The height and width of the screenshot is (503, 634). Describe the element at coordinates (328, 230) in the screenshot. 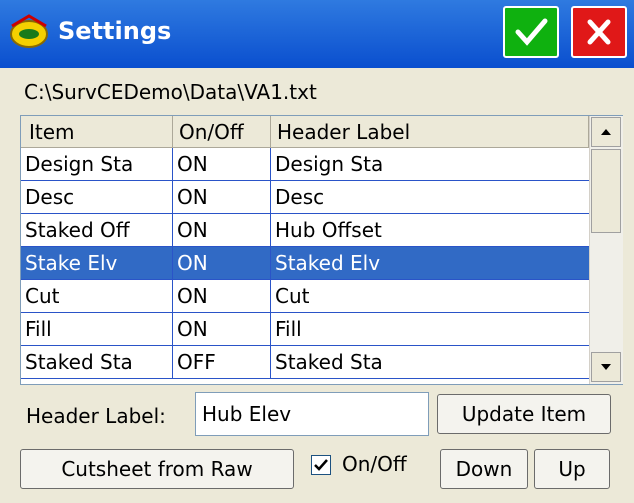

I see `cell-header-label: Hub Offset` at that location.